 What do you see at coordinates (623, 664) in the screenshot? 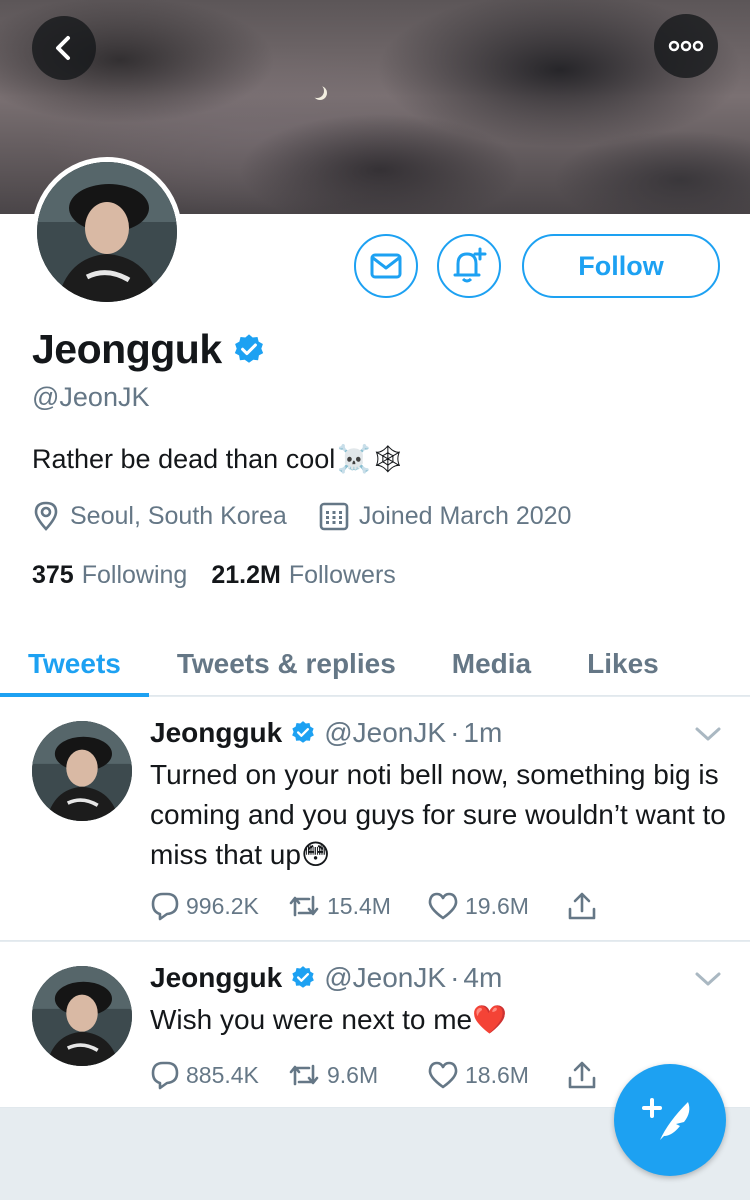
I see `tab-likes: Likes` at bounding box center [623, 664].